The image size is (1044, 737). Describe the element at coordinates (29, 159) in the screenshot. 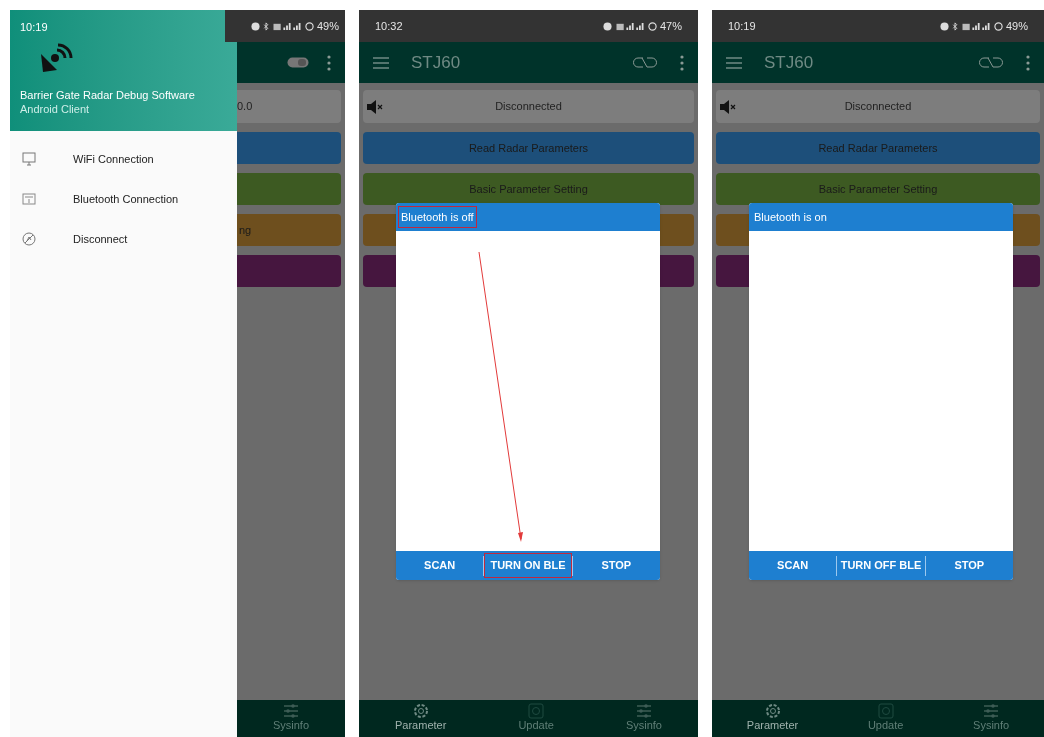

I see `monitor-icon` at that location.